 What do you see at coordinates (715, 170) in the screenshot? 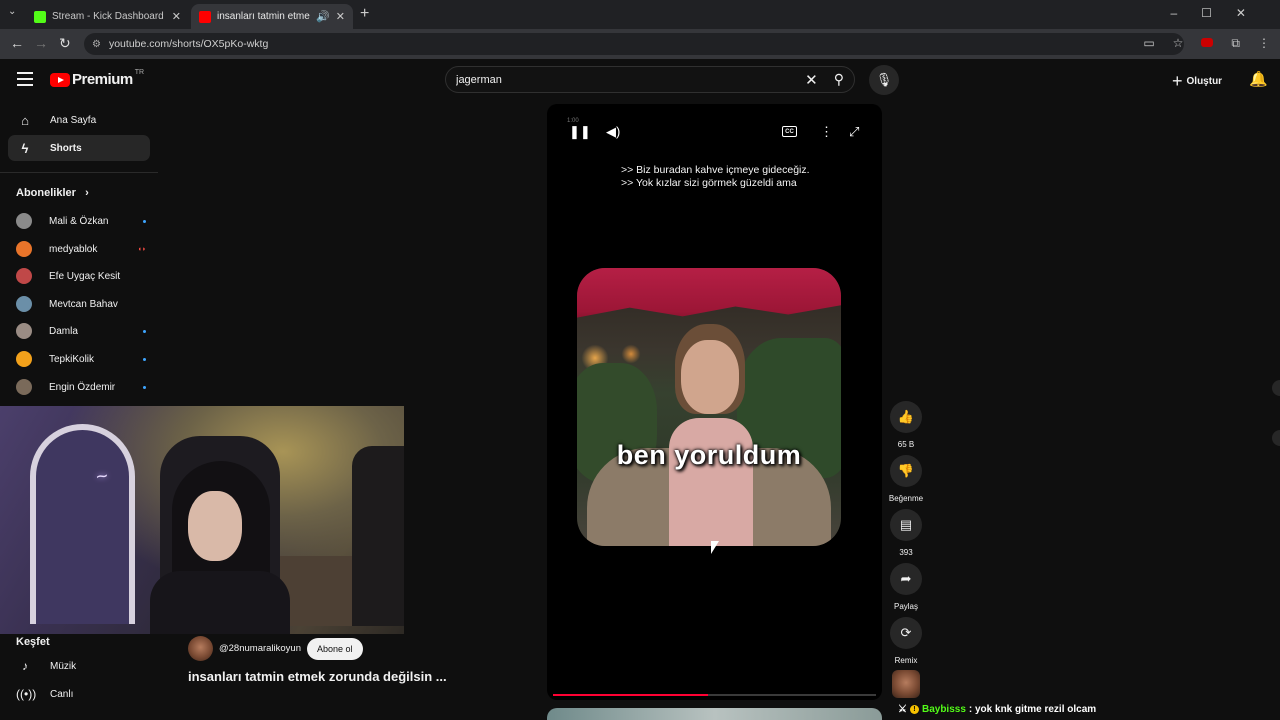
I see `caption-line: >> Biz buradan kahve içmeye gideceğiz.` at bounding box center [715, 170].